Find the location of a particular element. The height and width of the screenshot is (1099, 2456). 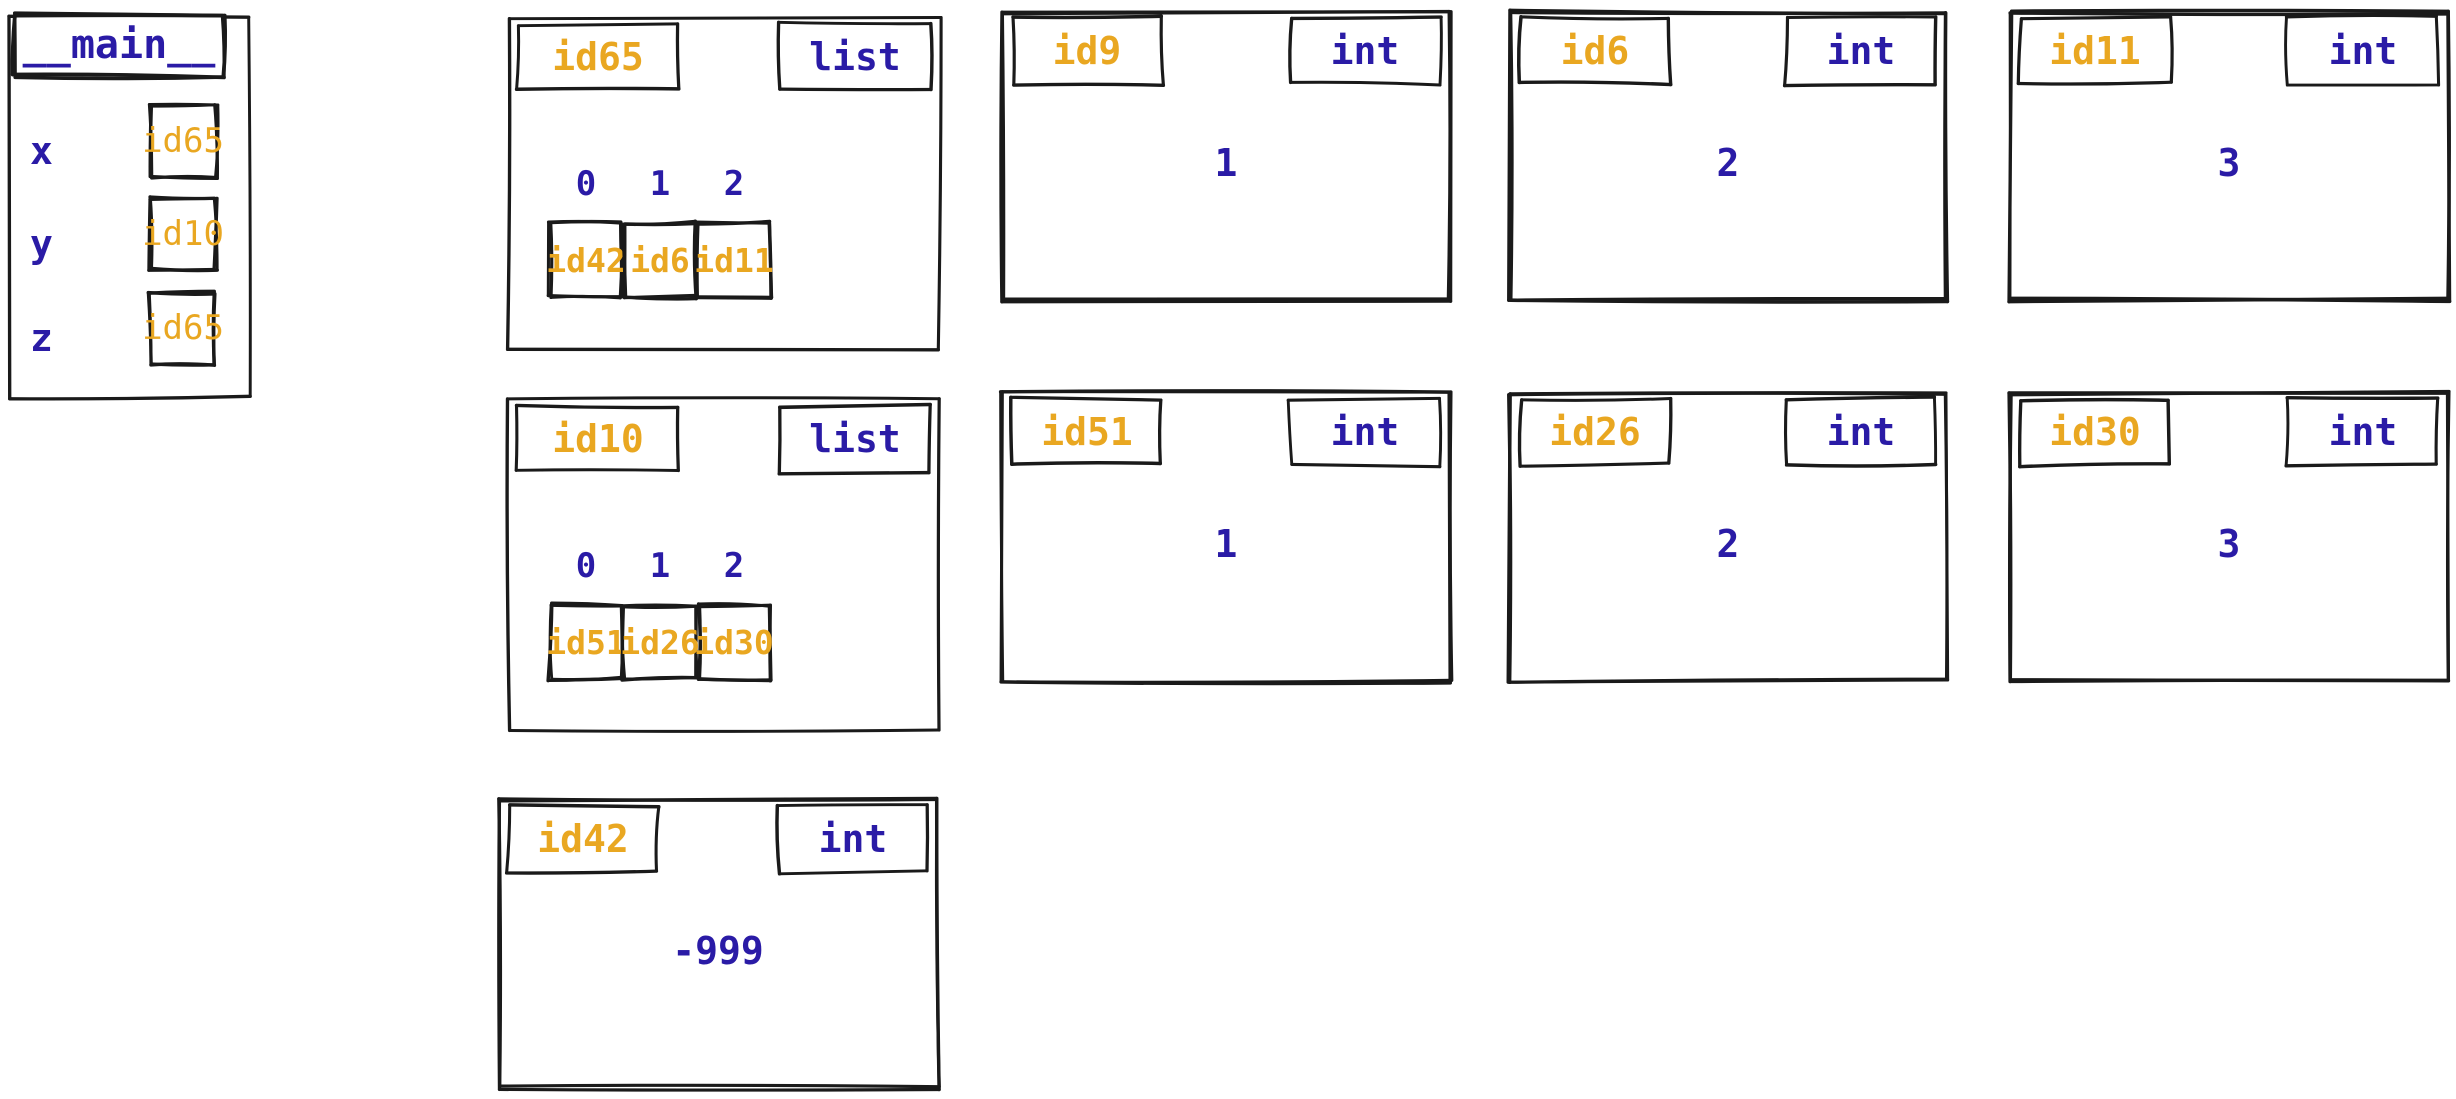

object-id-id51: id51 is located at coordinates (1087, 432).